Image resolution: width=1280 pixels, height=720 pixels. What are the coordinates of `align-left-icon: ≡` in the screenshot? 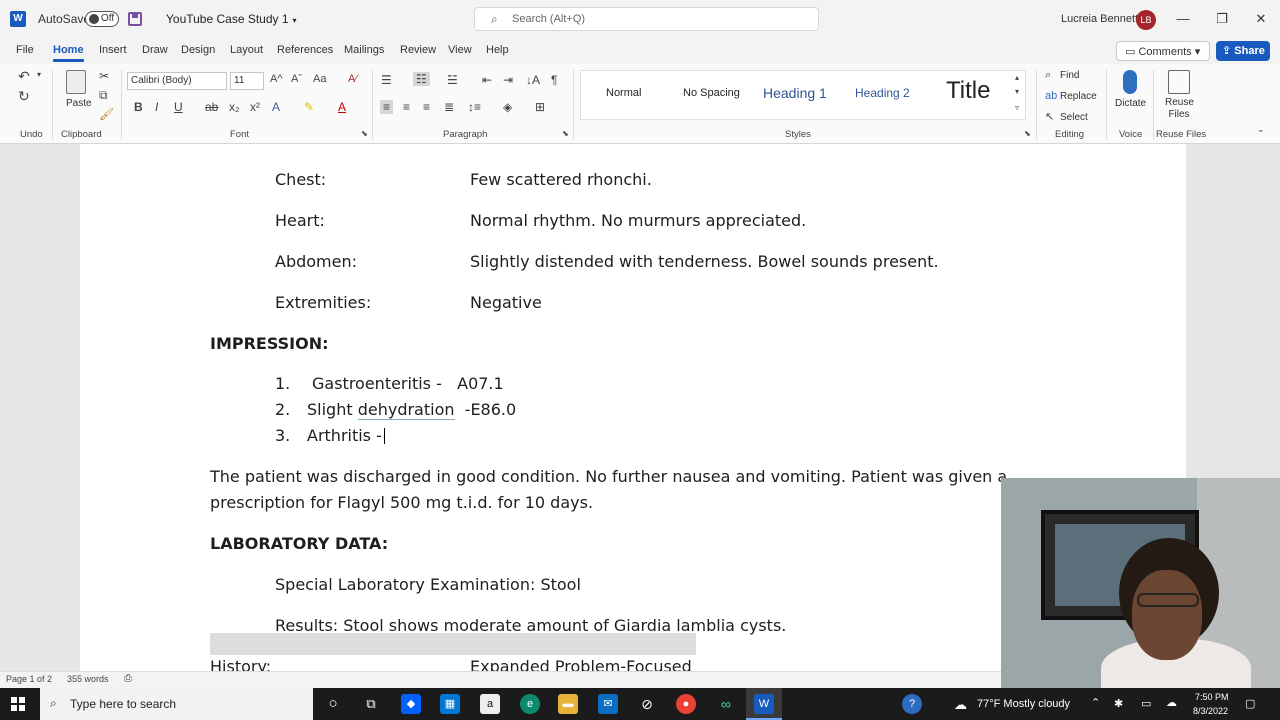 It's located at (387, 107).